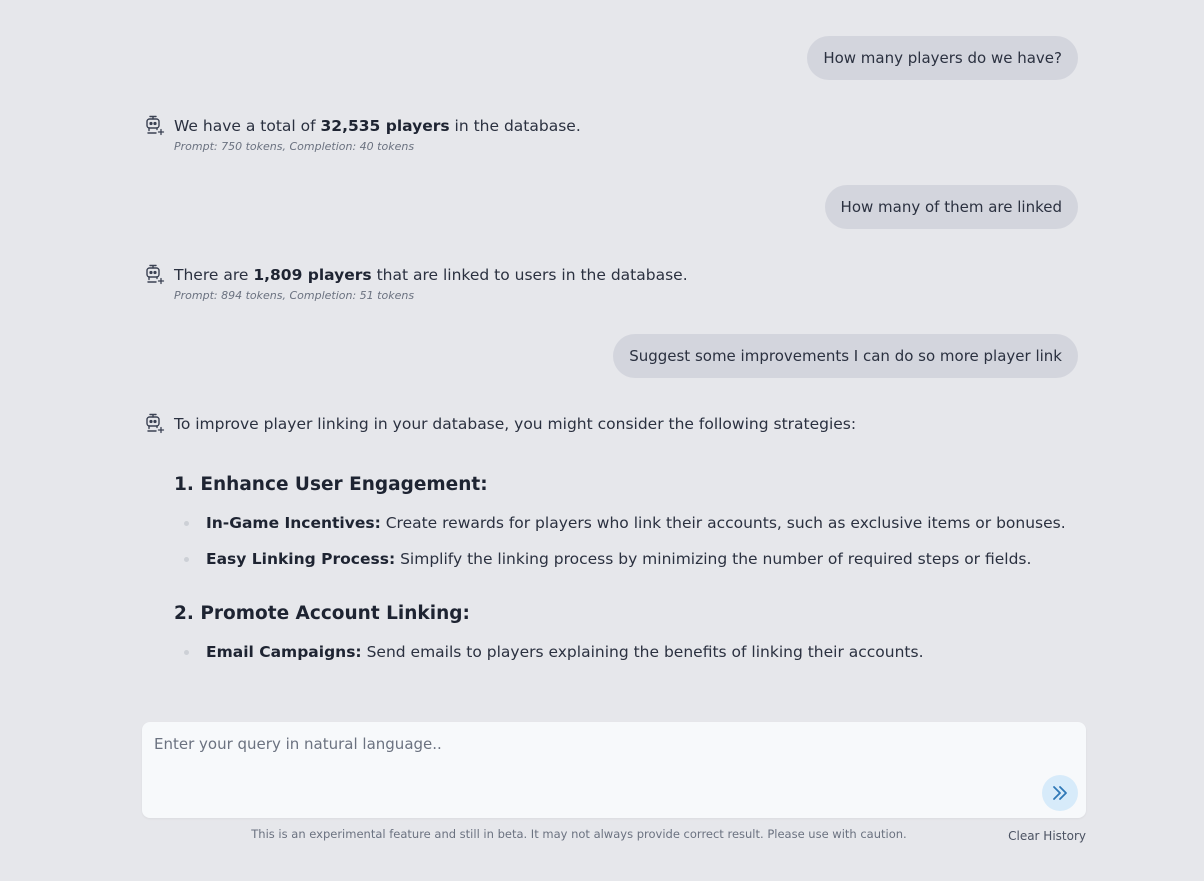 This screenshot has height=881, width=1204. Describe the element at coordinates (247, 126) in the screenshot. I see `assistant-text-part: We have a total of` at that location.